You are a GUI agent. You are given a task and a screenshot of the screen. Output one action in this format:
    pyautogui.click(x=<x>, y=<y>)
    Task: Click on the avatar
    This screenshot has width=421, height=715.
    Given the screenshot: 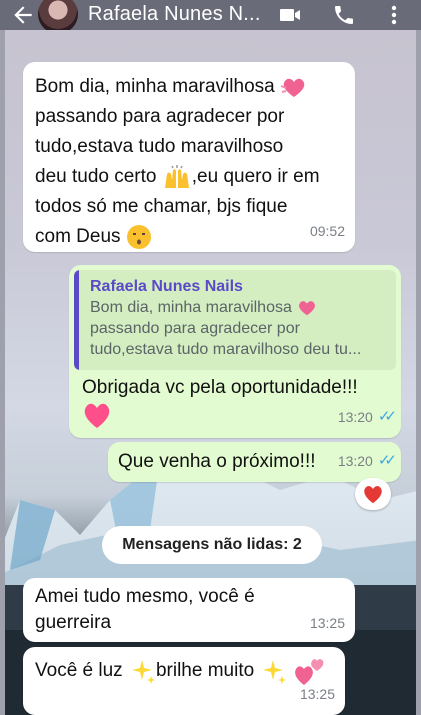 What is the action you would take?
    pyautogui.click(x=58, y=17)
    